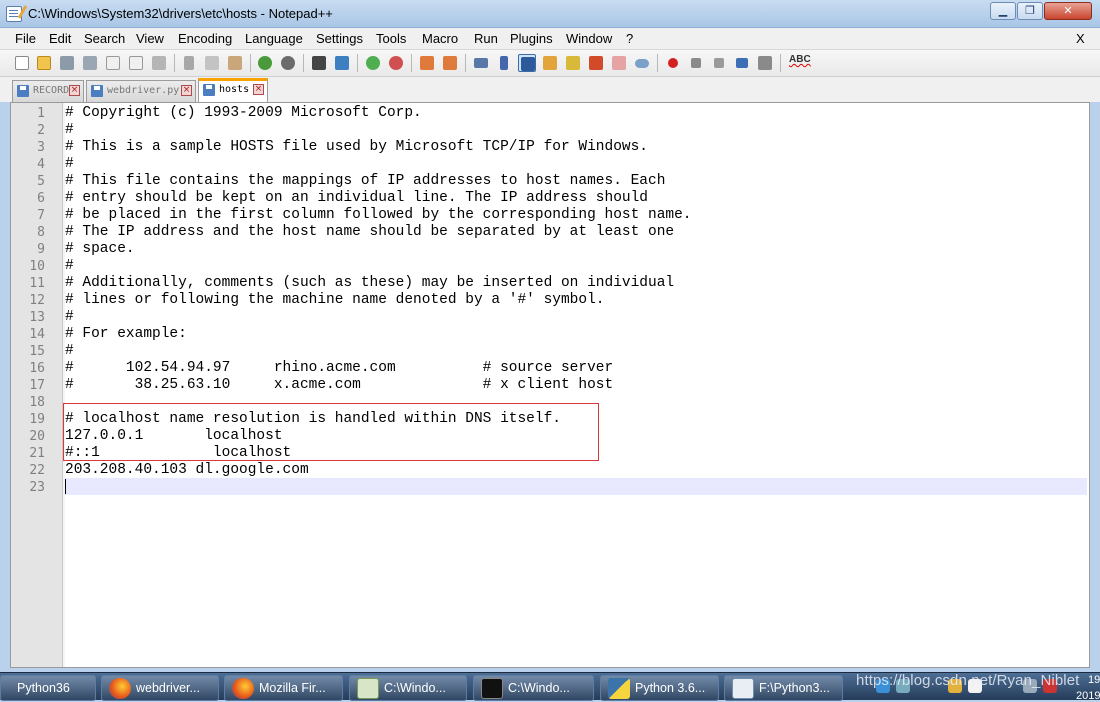 The height and width of the screenshot is (702, 1100). I want to click on run-macro-multiple-icon, so click(742, 63).